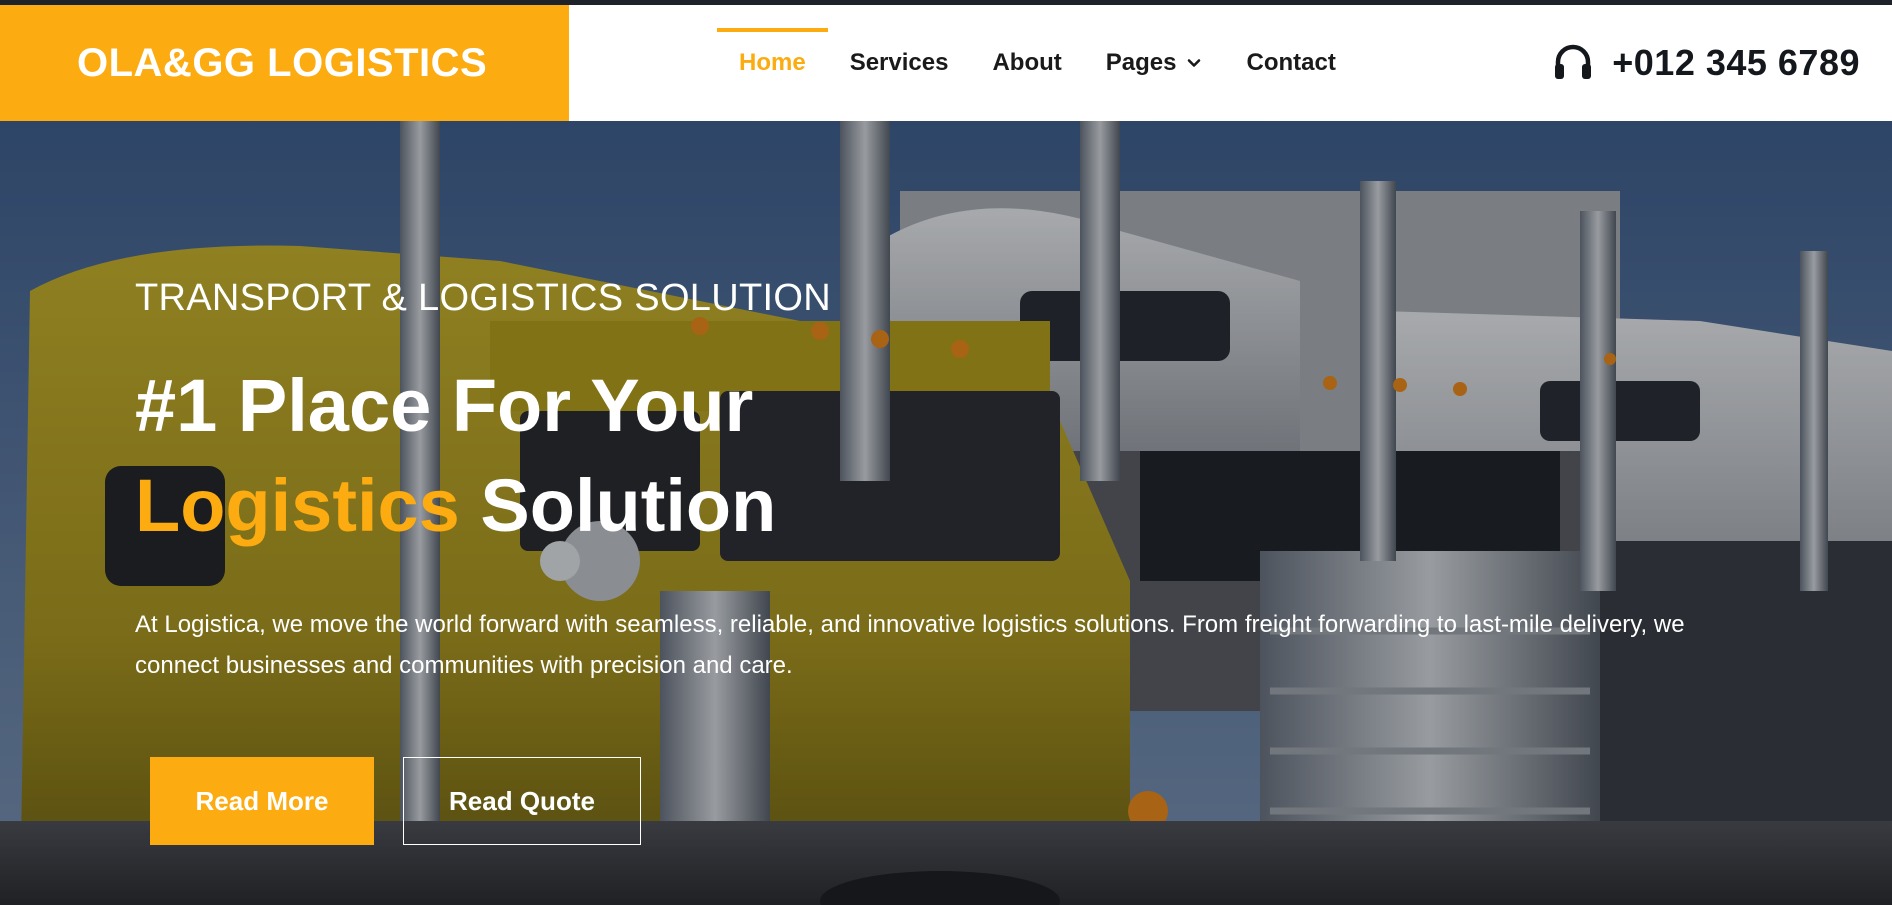 The width and height of the screenshot is (1892, 905). I want to click on nav-home-label: Home, so click(772, 62).